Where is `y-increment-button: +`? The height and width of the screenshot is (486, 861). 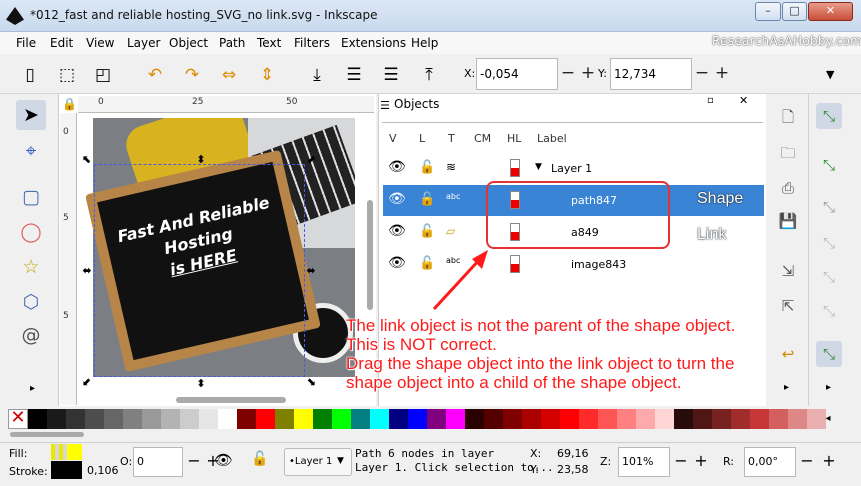
y-increment-button: + is located at coordinates (722, 74).